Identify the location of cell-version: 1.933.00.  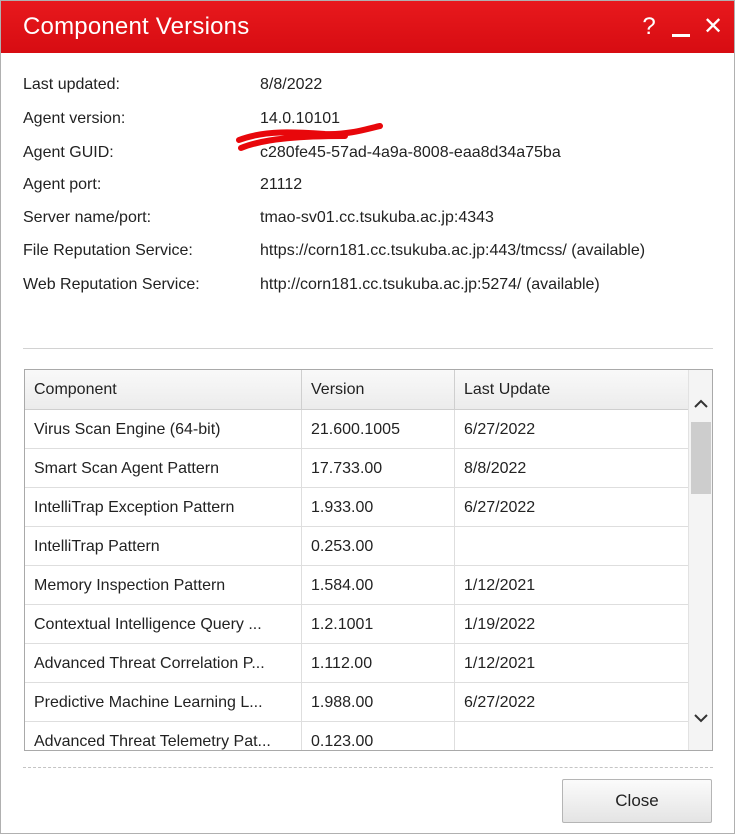
(378, 507).